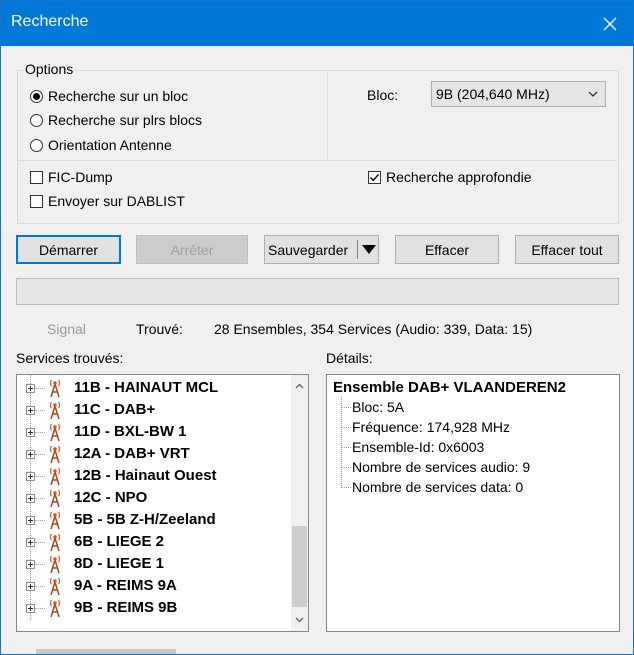  What do you see at coordinates (80, 177) in the screenshot?
I see `fic-dump-label: FIC-Dump` at bounding box center [80, 177].